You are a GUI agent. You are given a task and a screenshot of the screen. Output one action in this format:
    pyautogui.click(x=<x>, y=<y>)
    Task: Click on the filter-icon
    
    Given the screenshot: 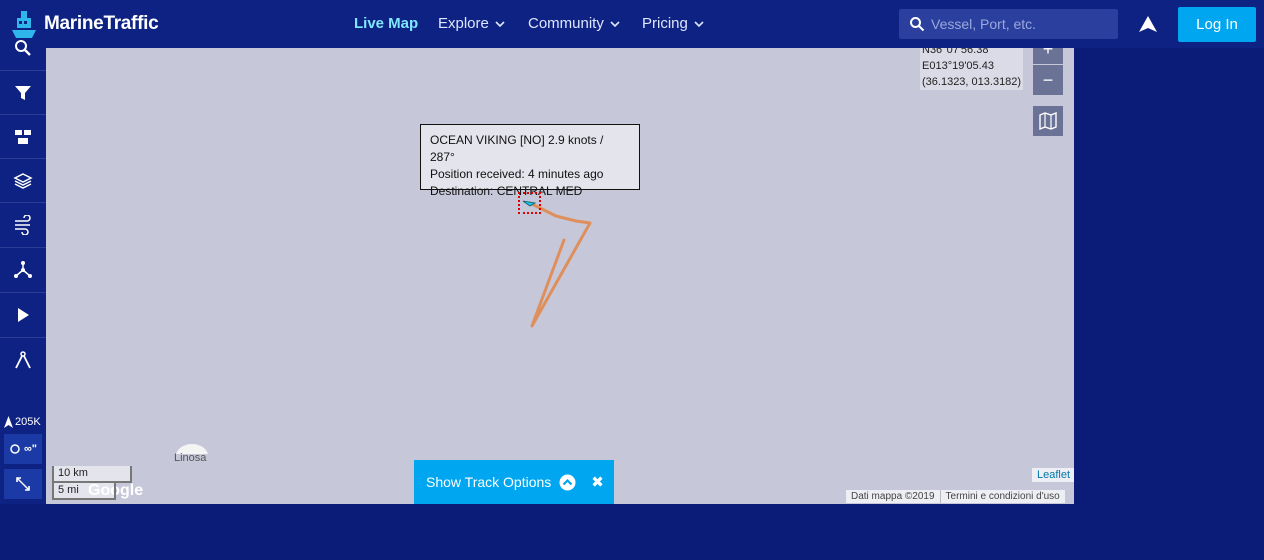 What is the action you would take?
    pyautogui.click(x=23, y=92)
    